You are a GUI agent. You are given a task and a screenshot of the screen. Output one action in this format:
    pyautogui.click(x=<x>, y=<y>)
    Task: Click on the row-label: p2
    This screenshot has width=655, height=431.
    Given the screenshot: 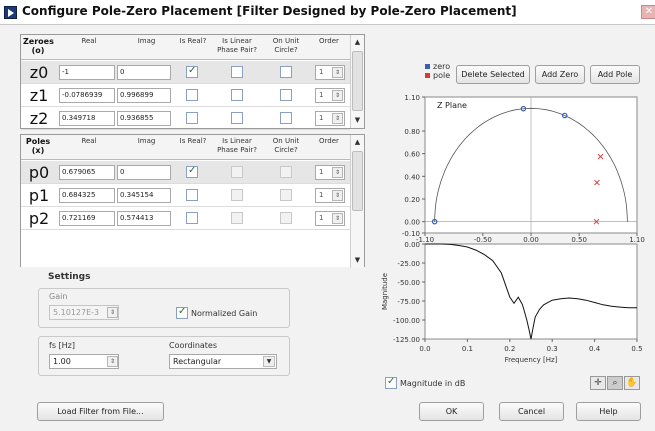 What is the action you would take?
    pyautogui.click(x=39, y=218)
    